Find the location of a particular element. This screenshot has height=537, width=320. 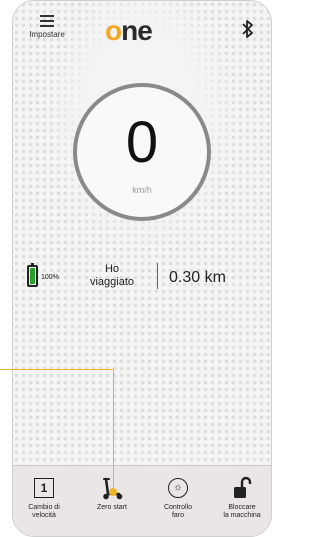

speed-gear-1-icon: 1 is located at coordinates (44, 488).